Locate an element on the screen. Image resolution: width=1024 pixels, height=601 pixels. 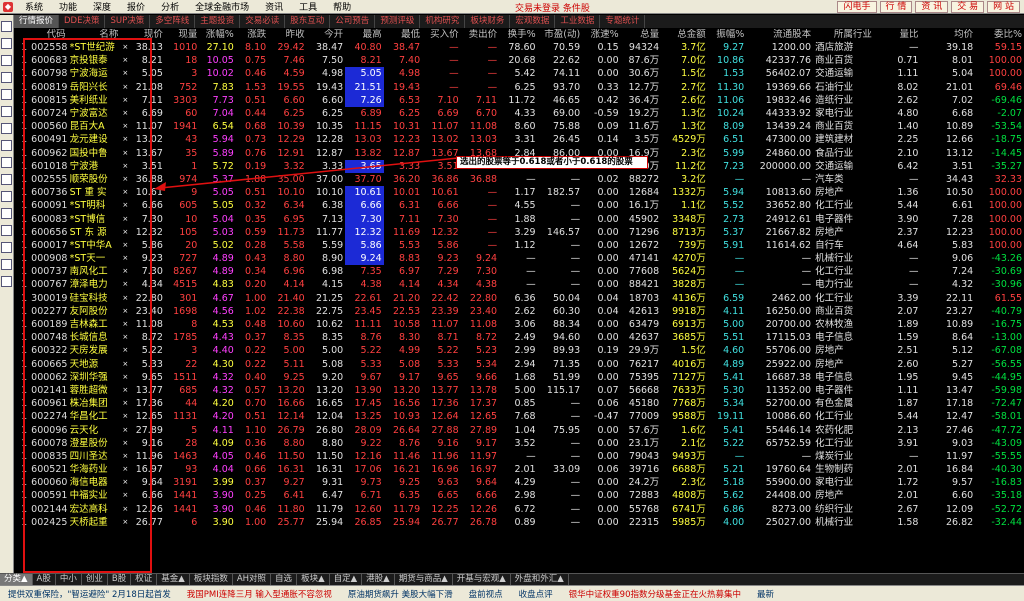
status-item: 我国PMI连降三月 输入型通胀不容忽视 is located at coordinates (259, 594).